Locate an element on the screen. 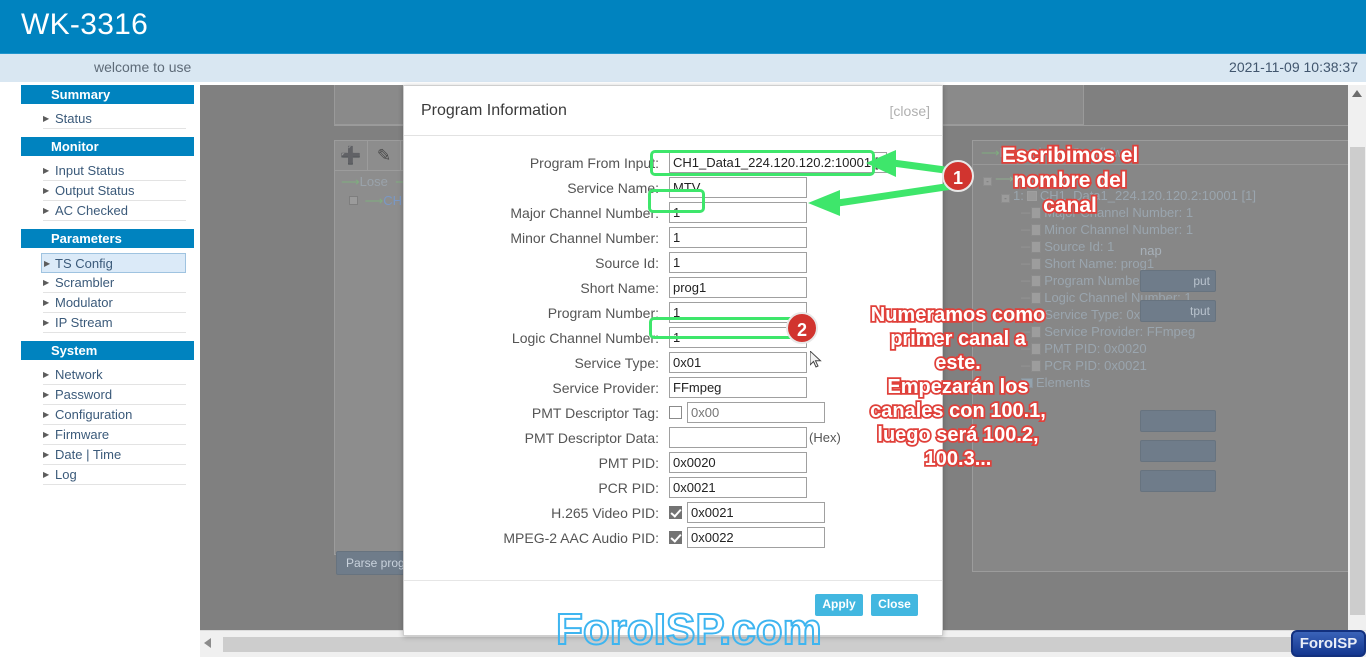  side-button-output: put is located at coordinates (1178, 281).